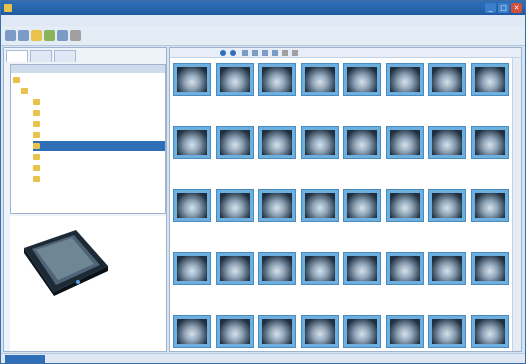  I want to click on prev-icon, so click(223, 53).